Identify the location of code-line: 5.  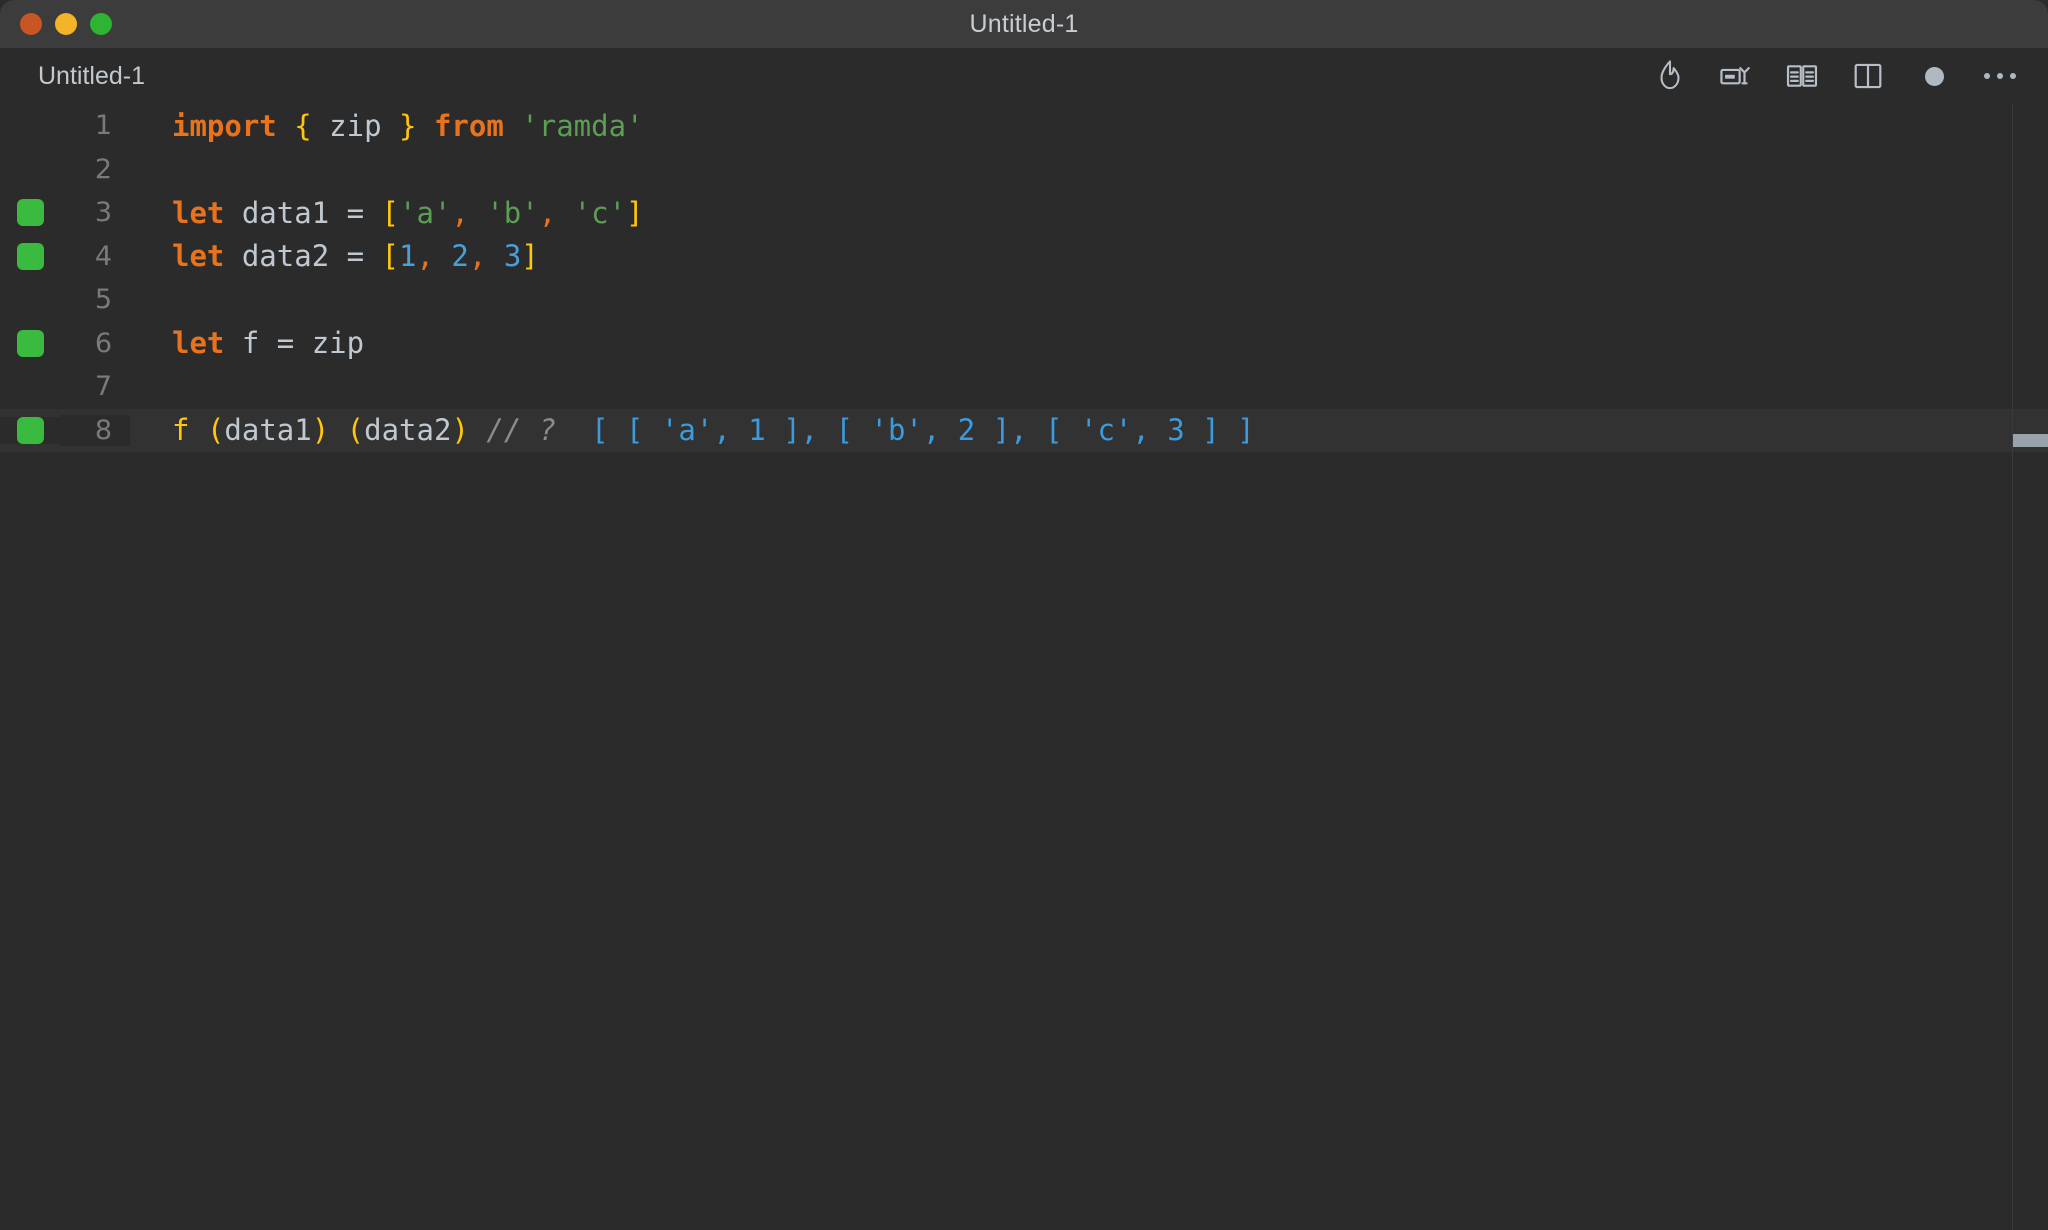
(1024, 300).